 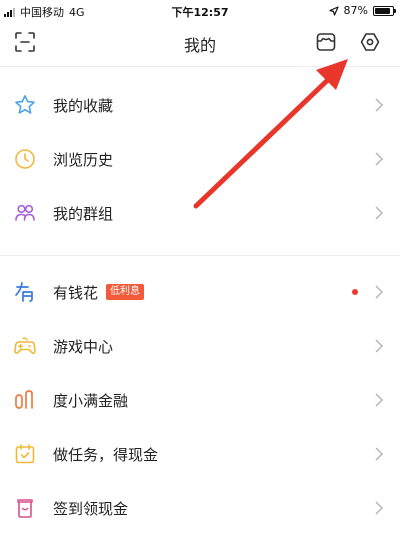 I want to click on row-tasks-cash: 做任务，得现金, so click(x=200, y=454).